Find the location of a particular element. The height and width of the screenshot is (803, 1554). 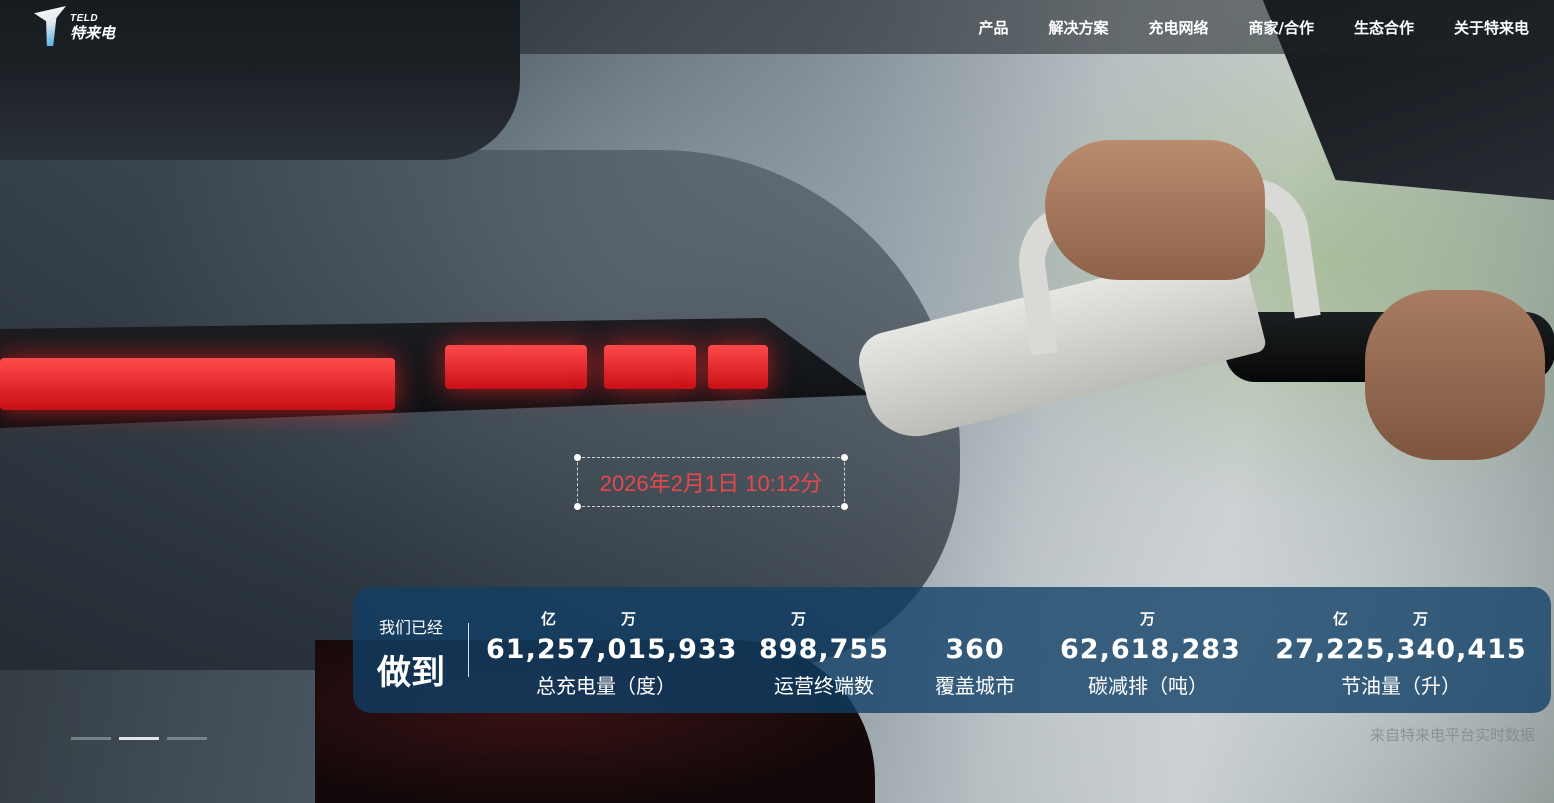

teld-logo-icon is located at coordinates (50, 26).